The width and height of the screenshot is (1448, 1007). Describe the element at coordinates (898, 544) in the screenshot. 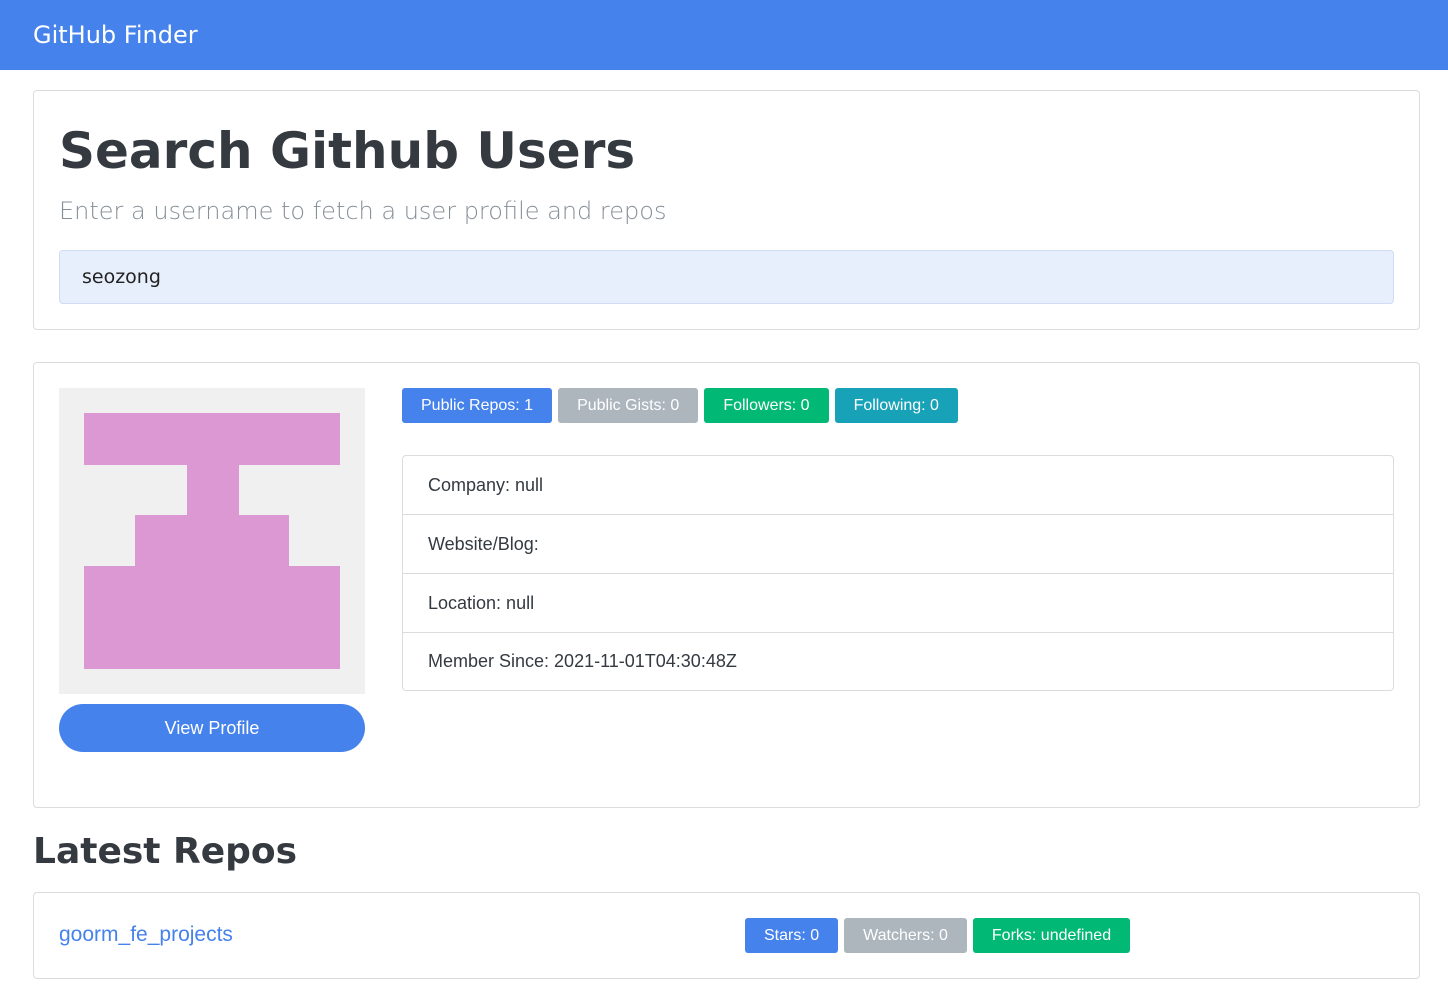

I see `website-item: Website/Blog:` at that location.